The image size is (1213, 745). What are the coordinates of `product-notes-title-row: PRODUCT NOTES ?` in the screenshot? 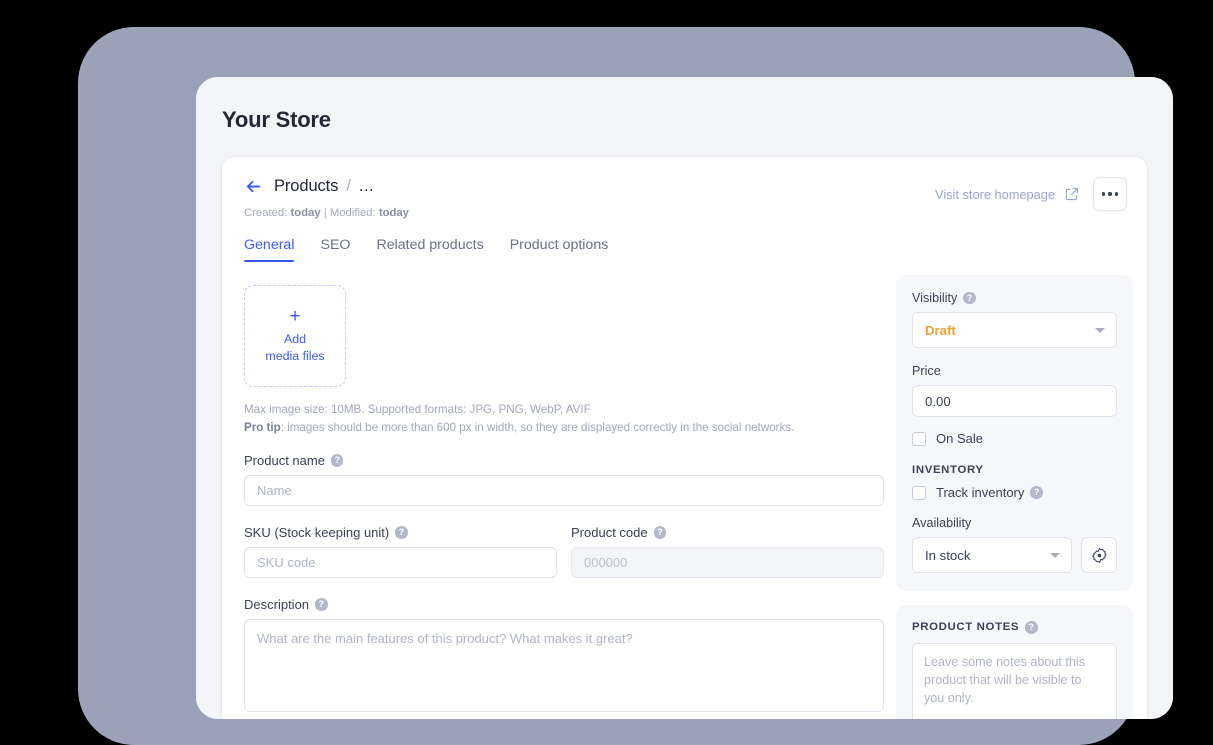 It's located at (1014, 627).